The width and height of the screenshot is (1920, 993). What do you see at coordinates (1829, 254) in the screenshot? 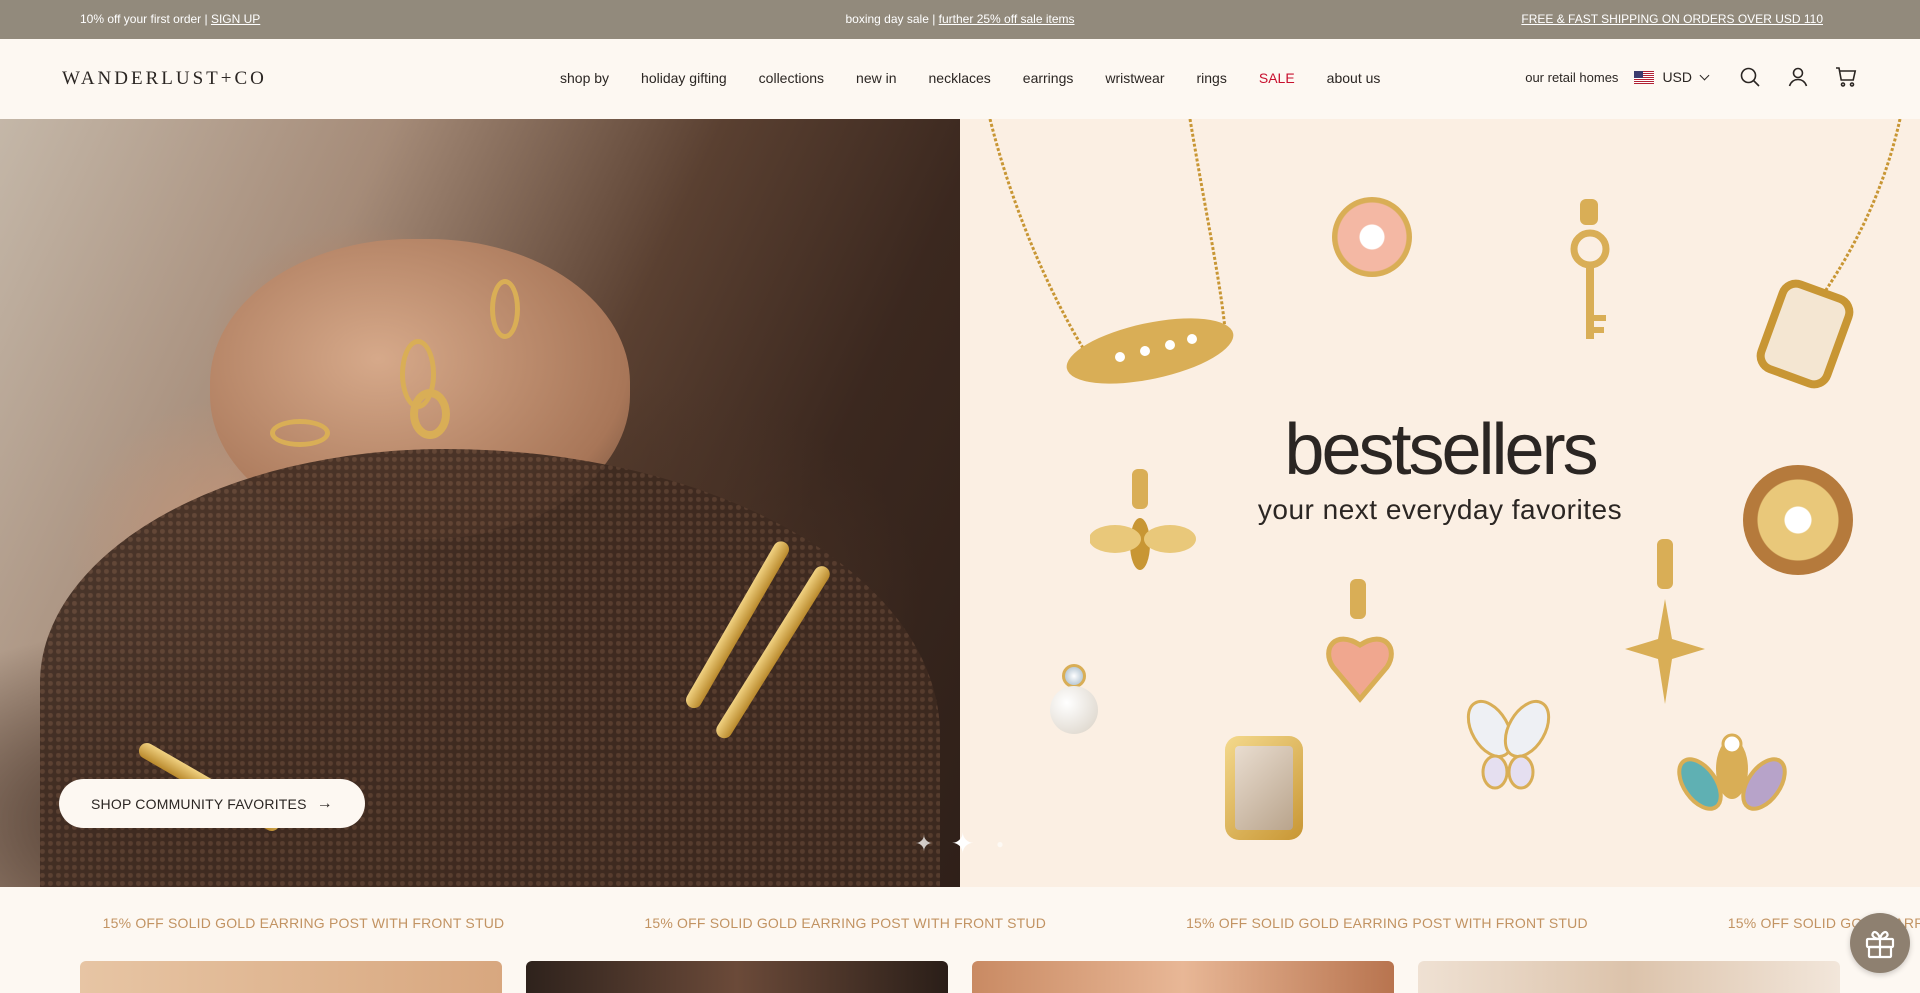
I see `cup-pendant` at bounding box center [1829, 254].